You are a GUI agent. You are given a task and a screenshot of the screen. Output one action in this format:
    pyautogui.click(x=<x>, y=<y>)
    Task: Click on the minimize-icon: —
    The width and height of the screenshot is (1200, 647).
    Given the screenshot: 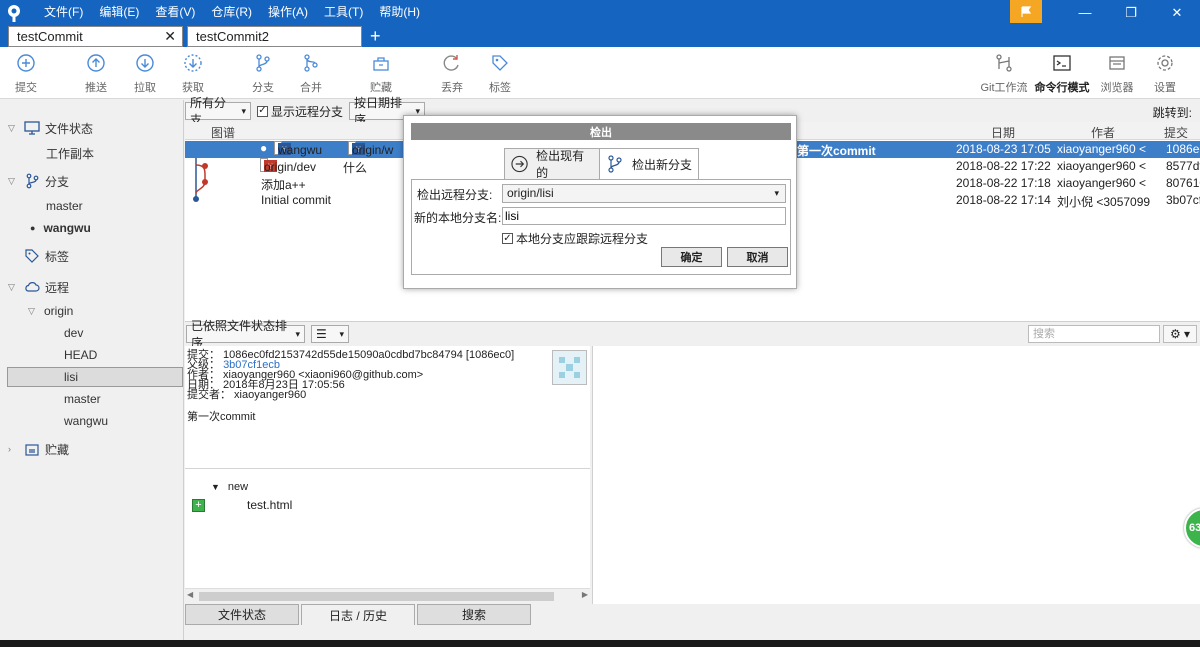 What is the action you would take?
    pyautogui.click(x=1085, y=12)
    